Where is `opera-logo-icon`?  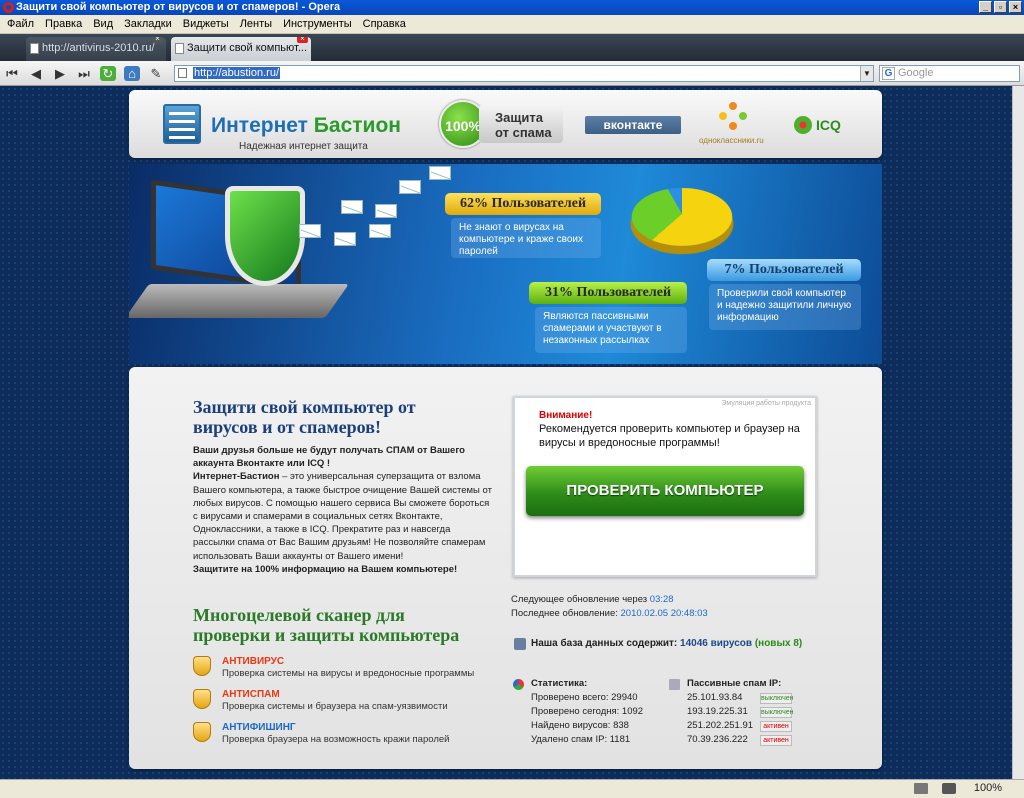 opera-logo-icon is located at coordinates (8, 7).